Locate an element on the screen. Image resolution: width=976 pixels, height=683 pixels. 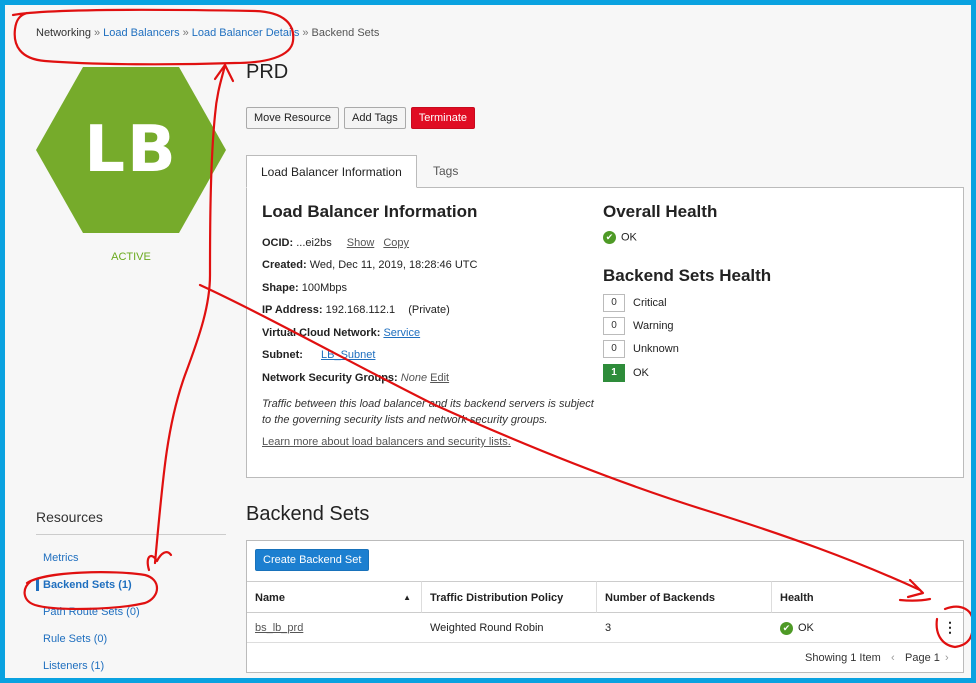
breadcrumb-load-balancers: Load Balancers is located at coordinates (141, 33).